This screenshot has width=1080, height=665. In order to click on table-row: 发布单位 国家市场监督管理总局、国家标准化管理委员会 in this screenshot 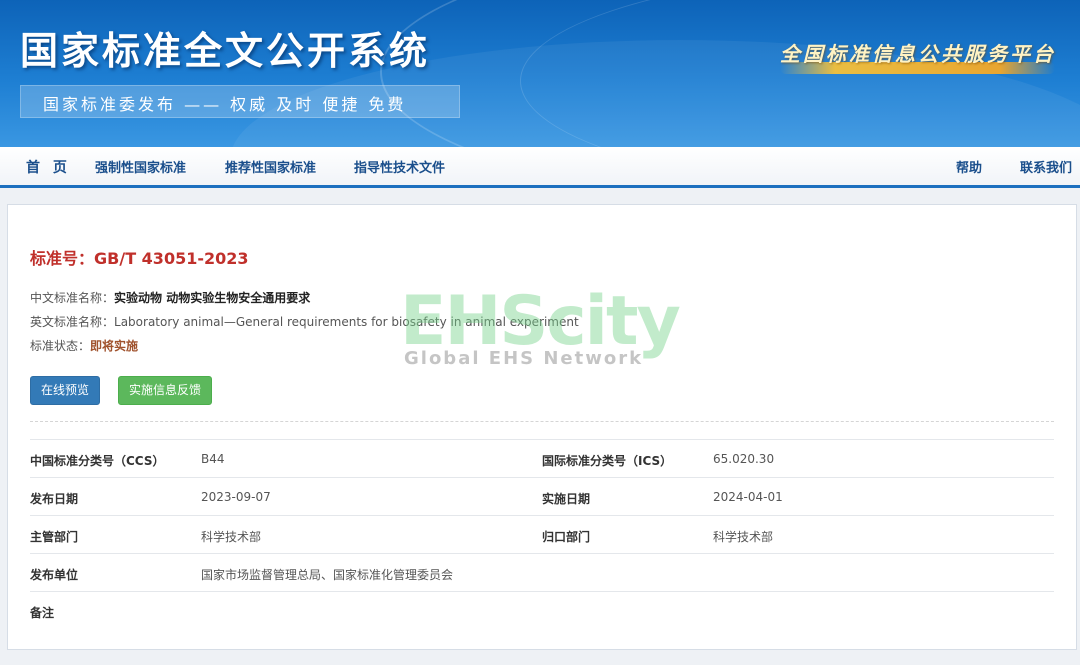, I will do `click(542, 572)`.